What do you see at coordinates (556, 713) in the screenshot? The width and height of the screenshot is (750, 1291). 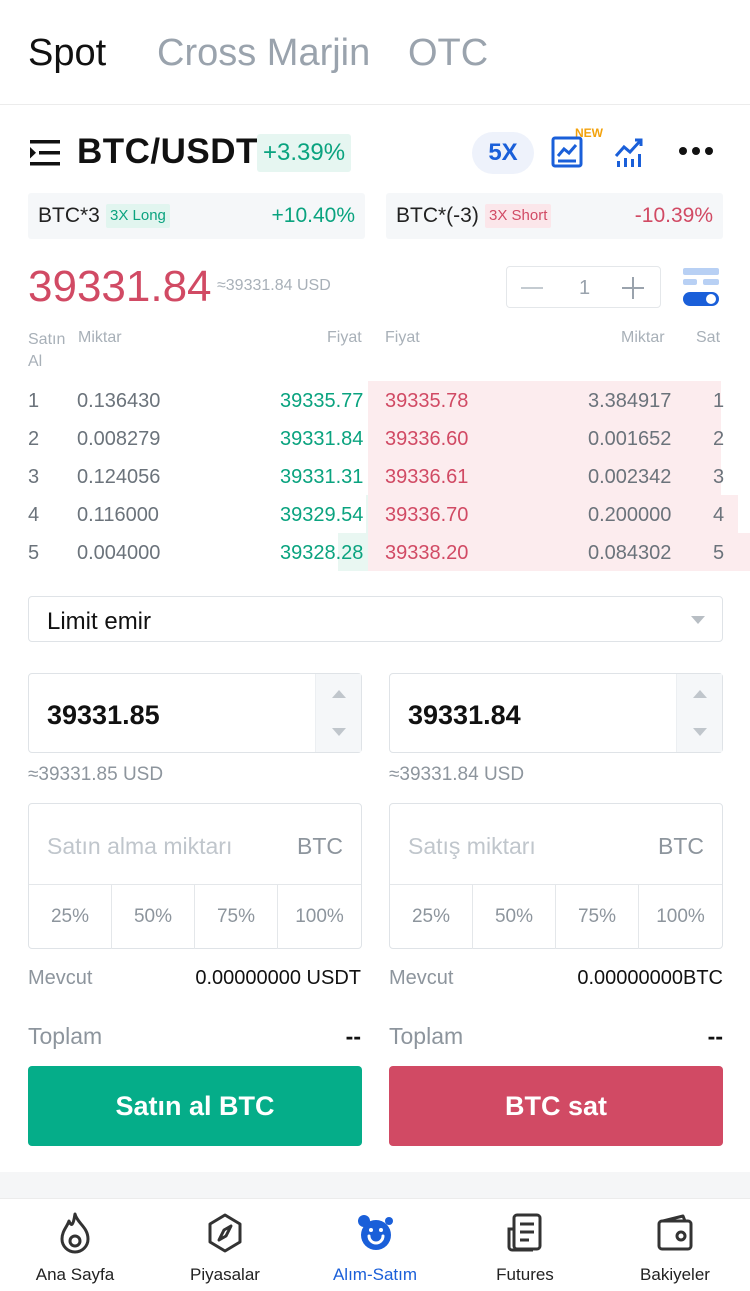 I see `sell-price-input: 39331.84` at bounding box center [556, 713].